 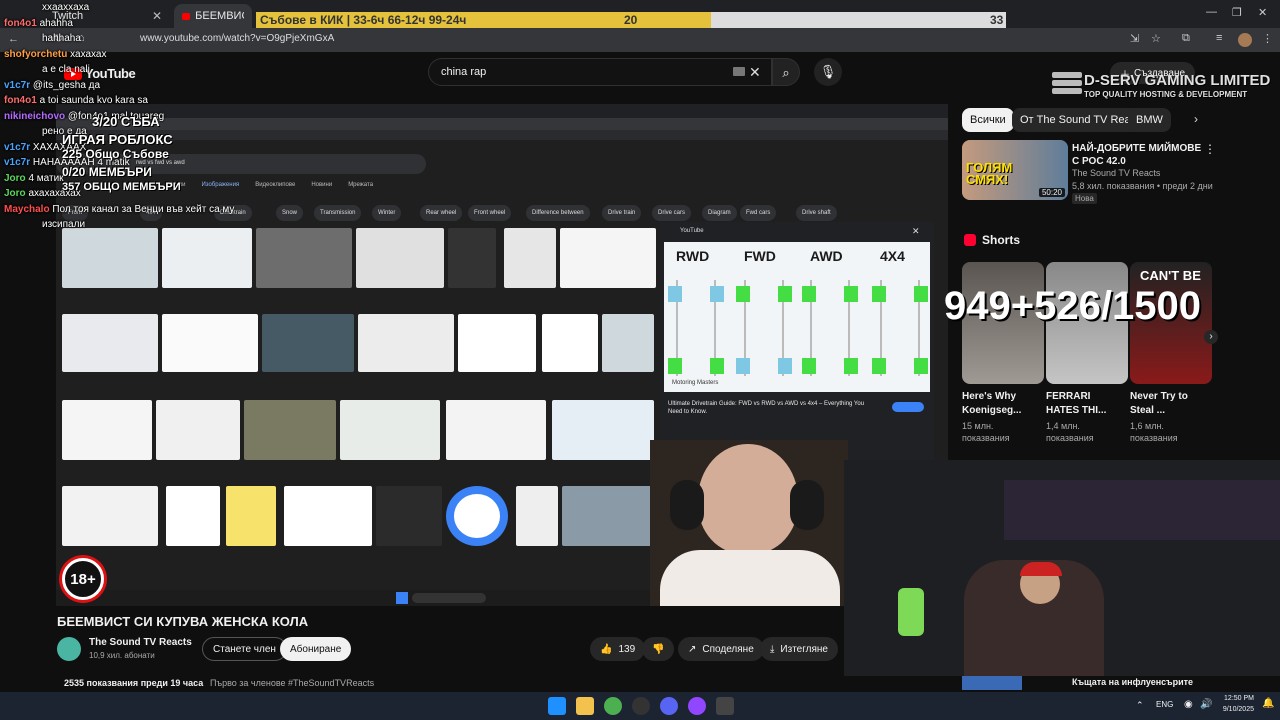 What do you see at coordinates (1236, 709) in the screenshot?
I see `clock-date: 9/10/2025` at bounding box center [1236, 709].